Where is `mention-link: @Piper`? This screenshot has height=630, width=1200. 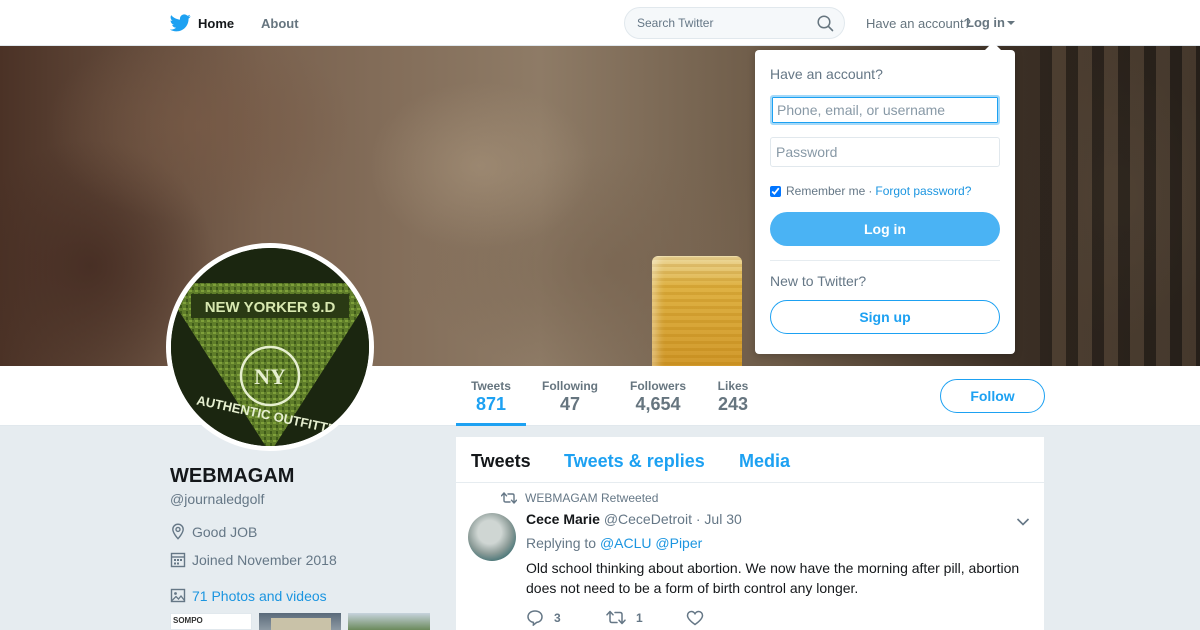
mention-link: @Piper is located at coordinates (678, 543).